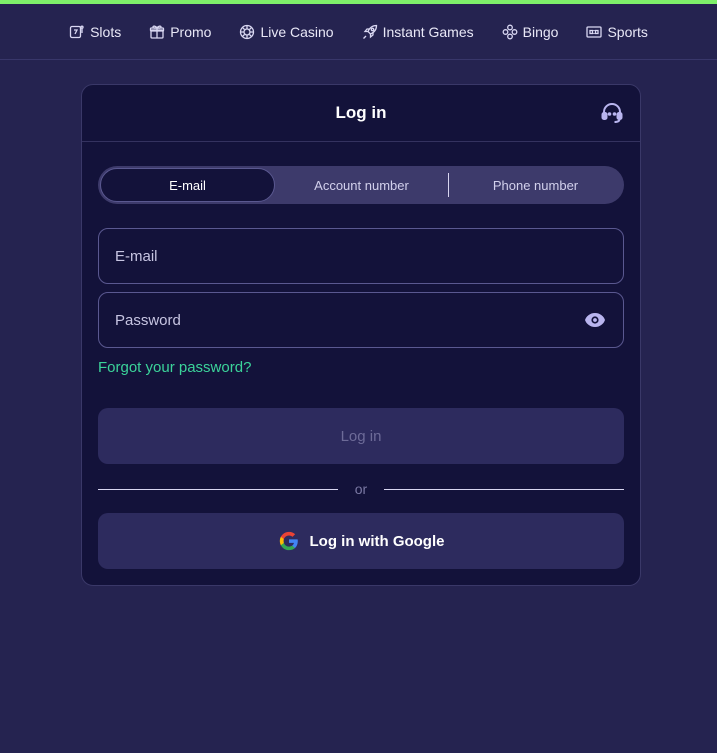 The height and width of the screenshot is (753, 717). I want to click on headset-icon, so click(612, 113).